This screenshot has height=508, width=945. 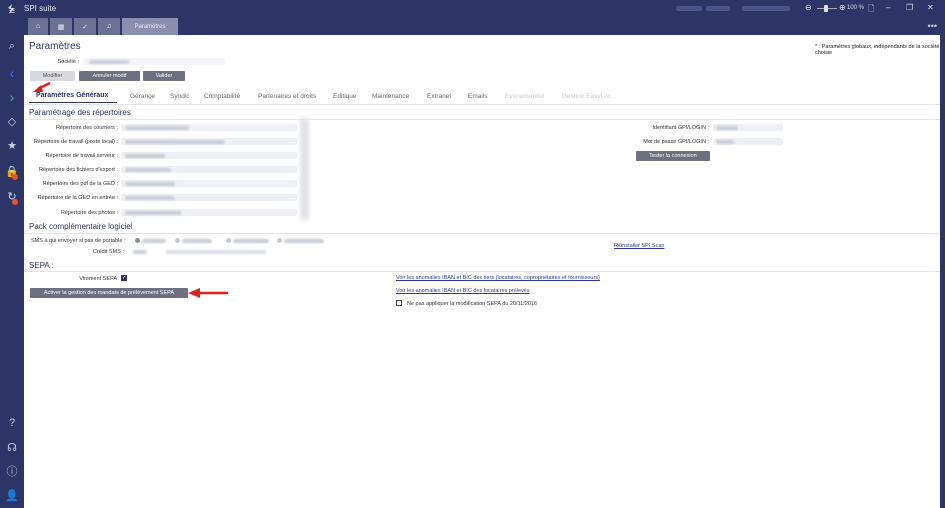 I want to click on calendar-tab: ▦, so click(x=61, y=26).